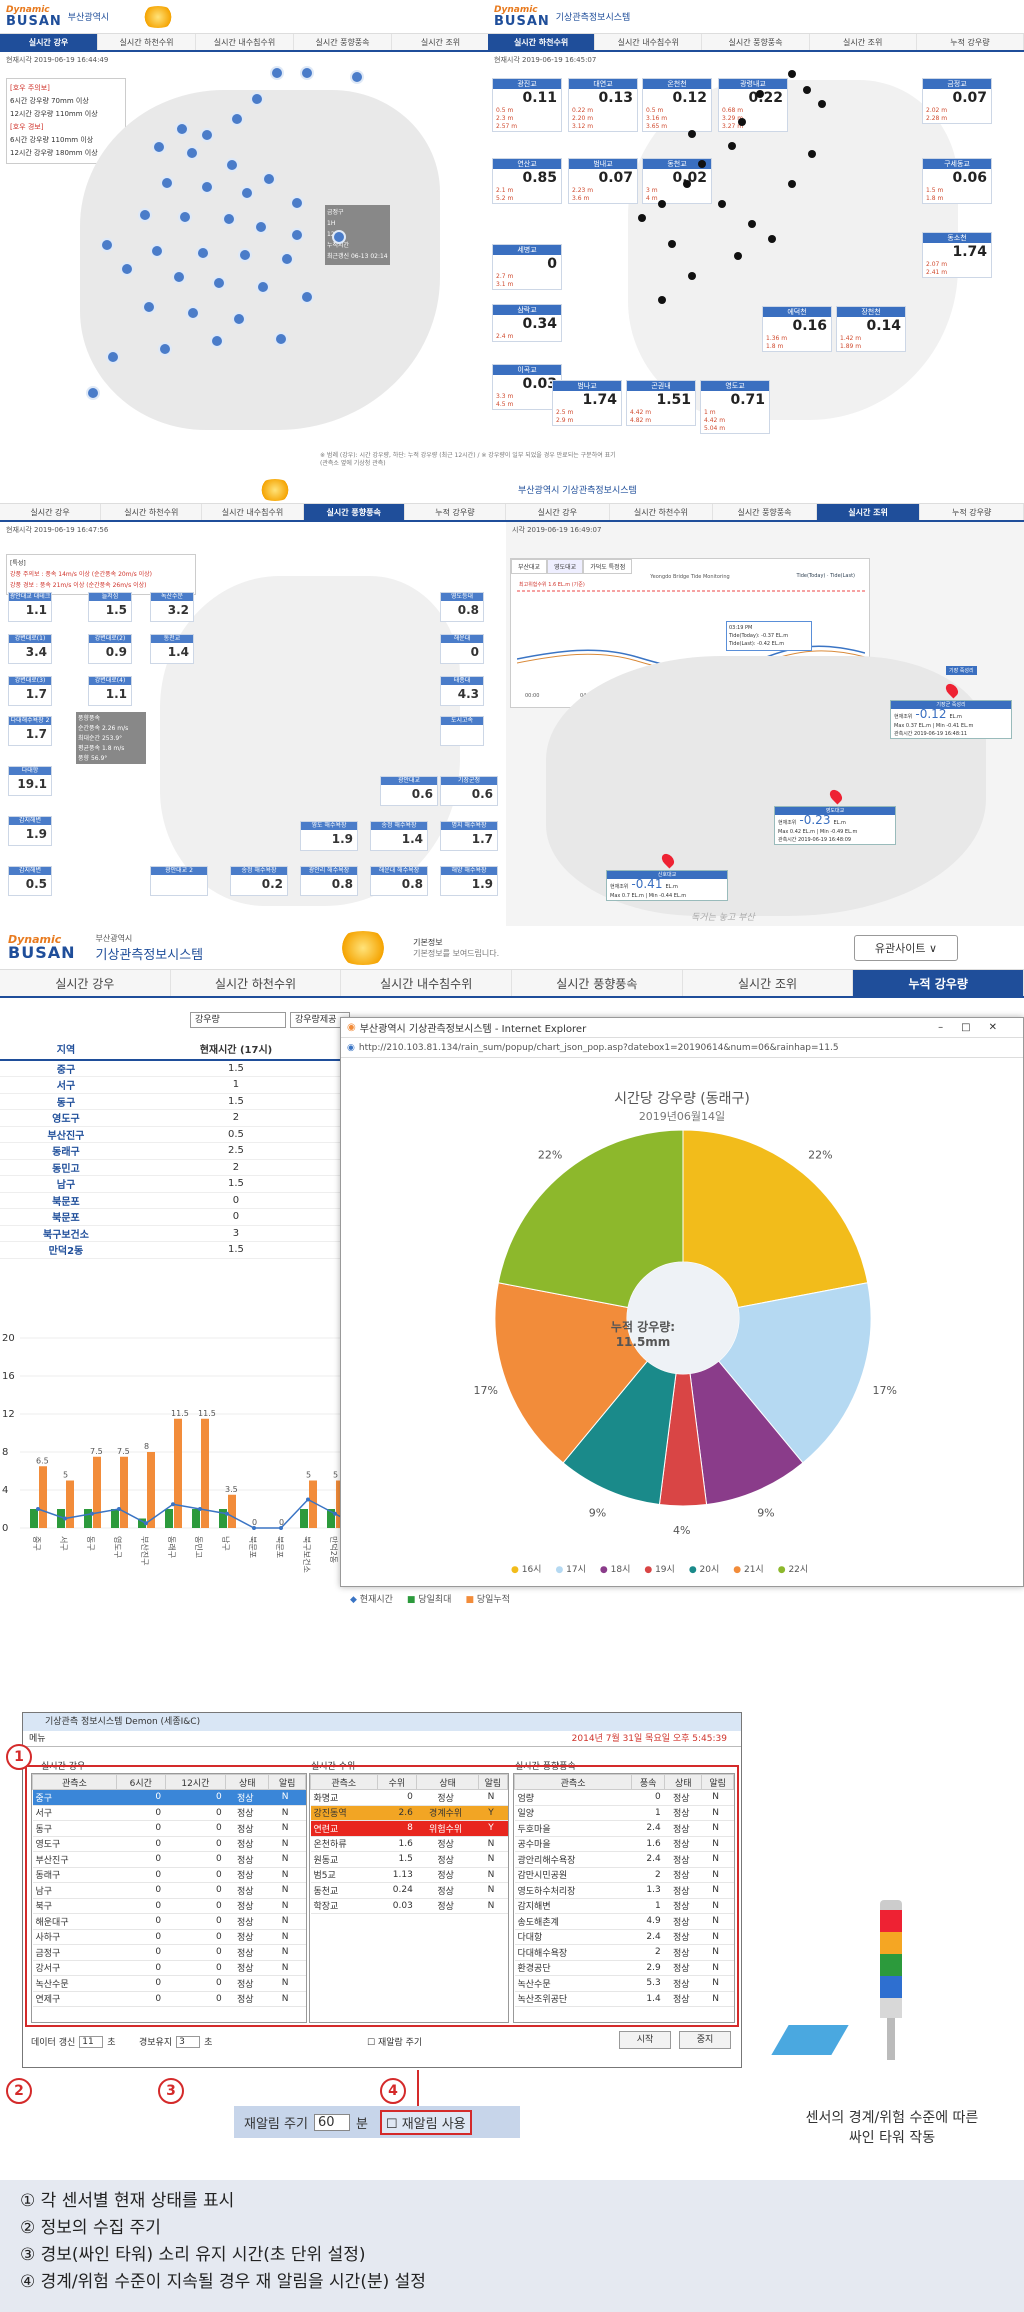 Image resolution: width=1024 pixels, height=2312 pixels. I want to click on wind-station-box: 광안대교 대테크 1.1, so click(30, 607).